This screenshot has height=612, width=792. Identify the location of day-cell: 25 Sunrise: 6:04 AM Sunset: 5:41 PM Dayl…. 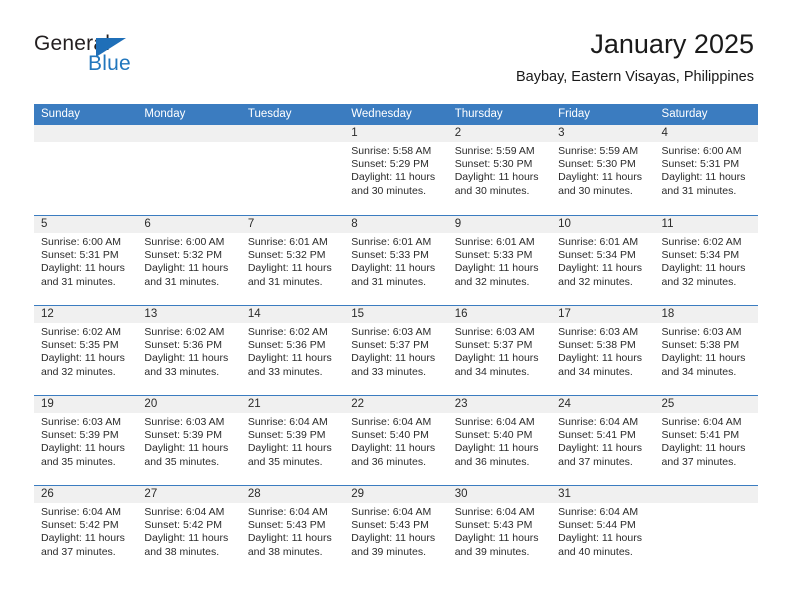
(706, 440).